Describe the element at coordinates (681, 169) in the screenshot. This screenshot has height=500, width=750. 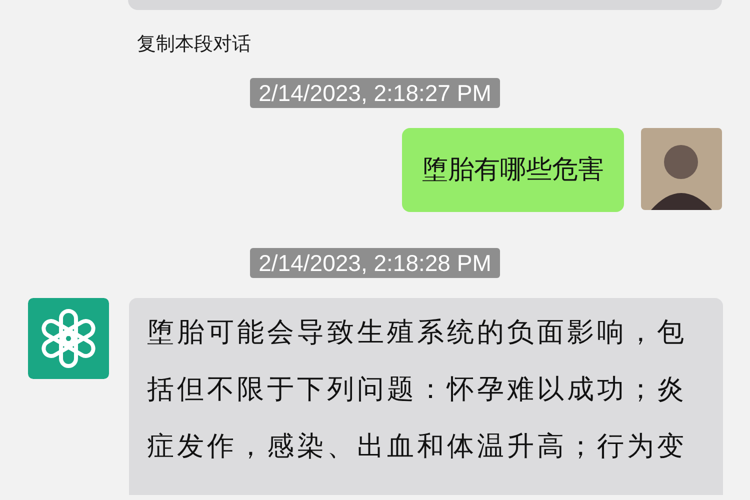
I see `avatar-icon` at that location.